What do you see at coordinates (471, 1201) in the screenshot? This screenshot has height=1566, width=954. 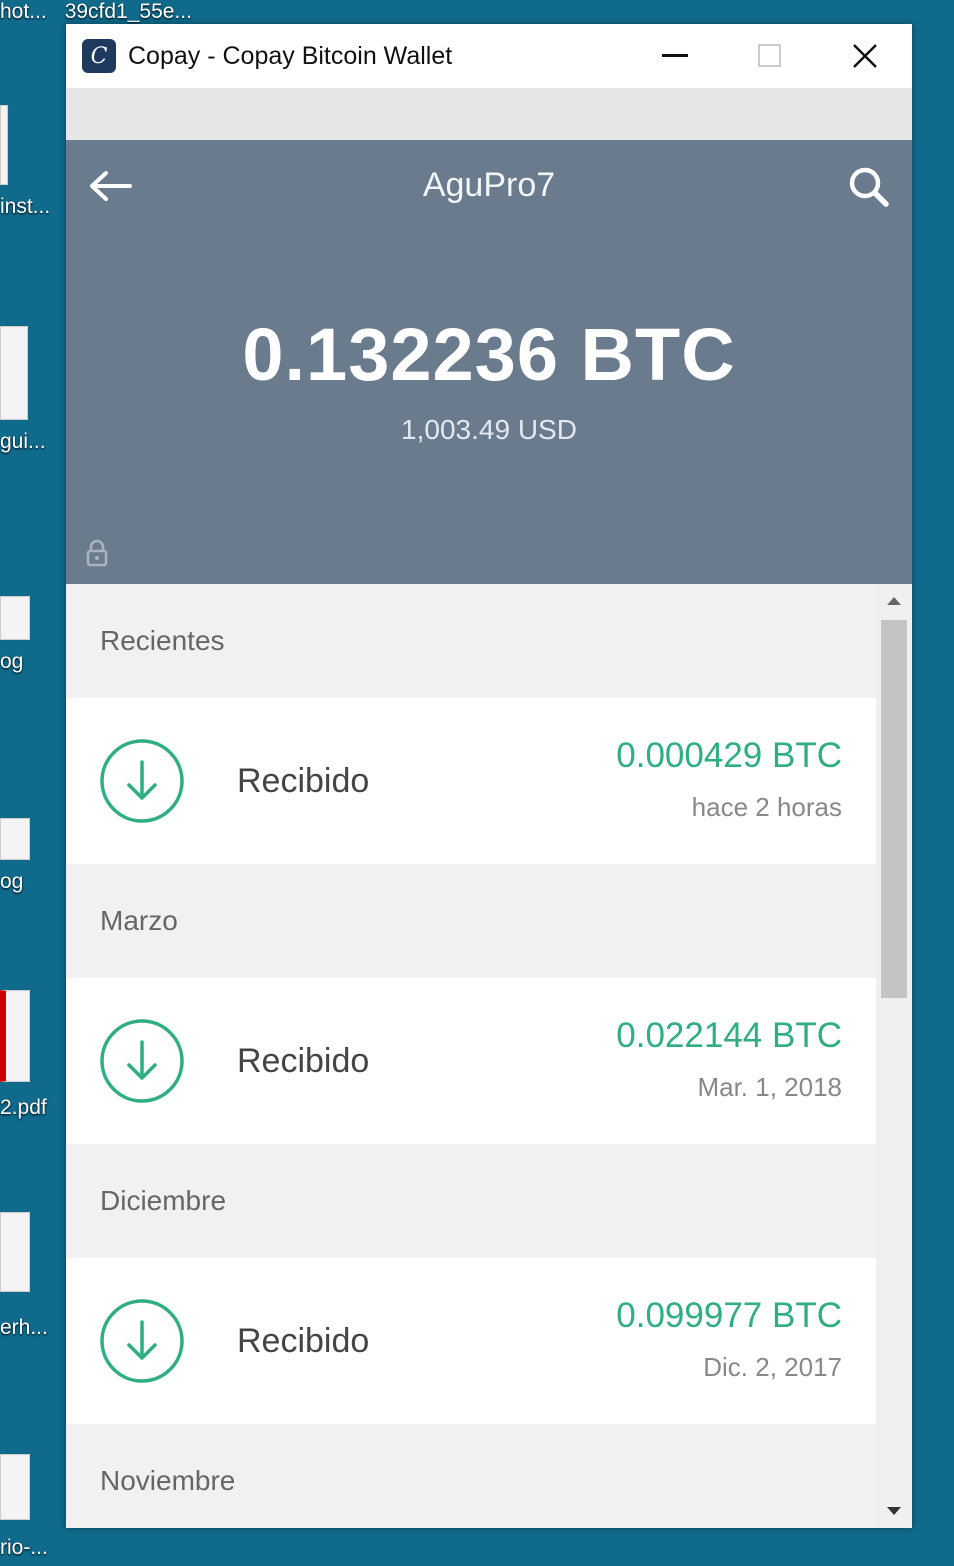 I see `section-header: Diciembre` at bounding box center [471, 1201].